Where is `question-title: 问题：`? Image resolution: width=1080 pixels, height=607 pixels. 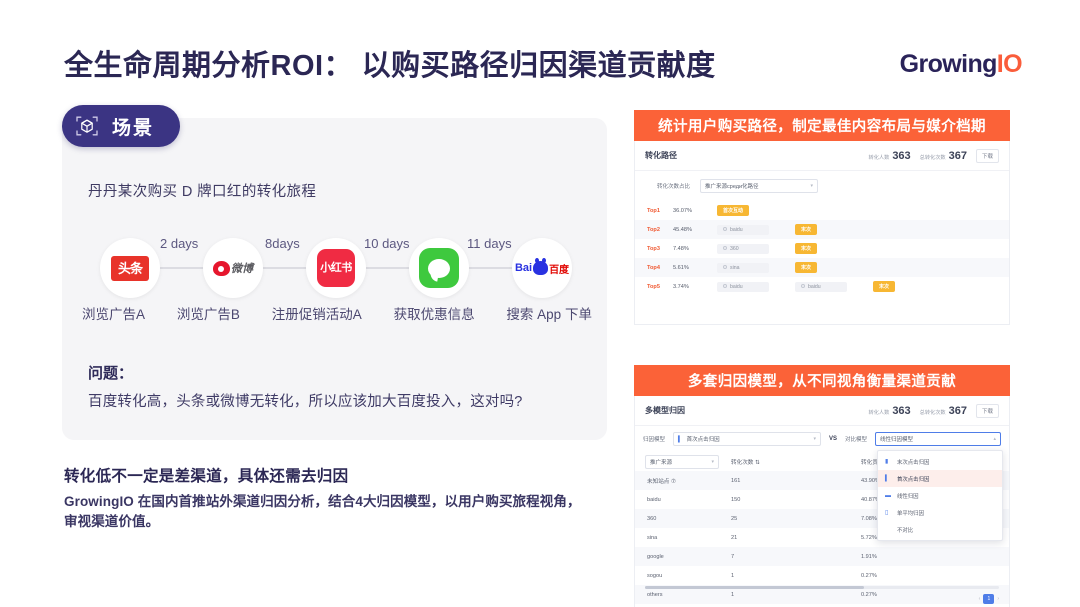
question-title: 问题： is located at coordinates (111, 373).